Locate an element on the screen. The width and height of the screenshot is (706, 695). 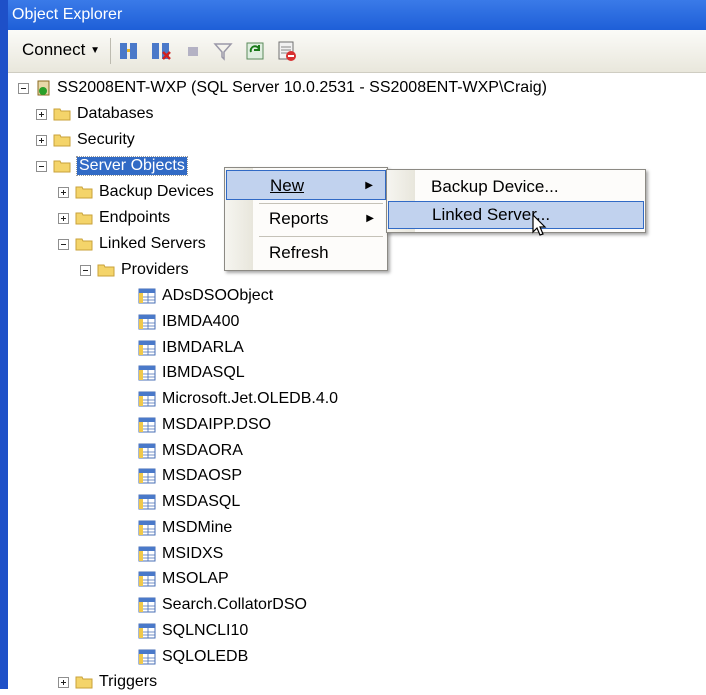
tree-node-provider: Search.CollatorDSO is located at coordinates (222, 605).